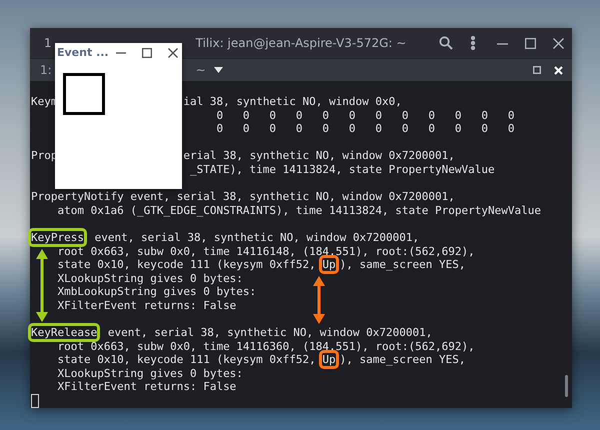  Describe the element at coordinates (57, 237) in the screenshot. I see `highlighted-text: KeyPress` at that location.